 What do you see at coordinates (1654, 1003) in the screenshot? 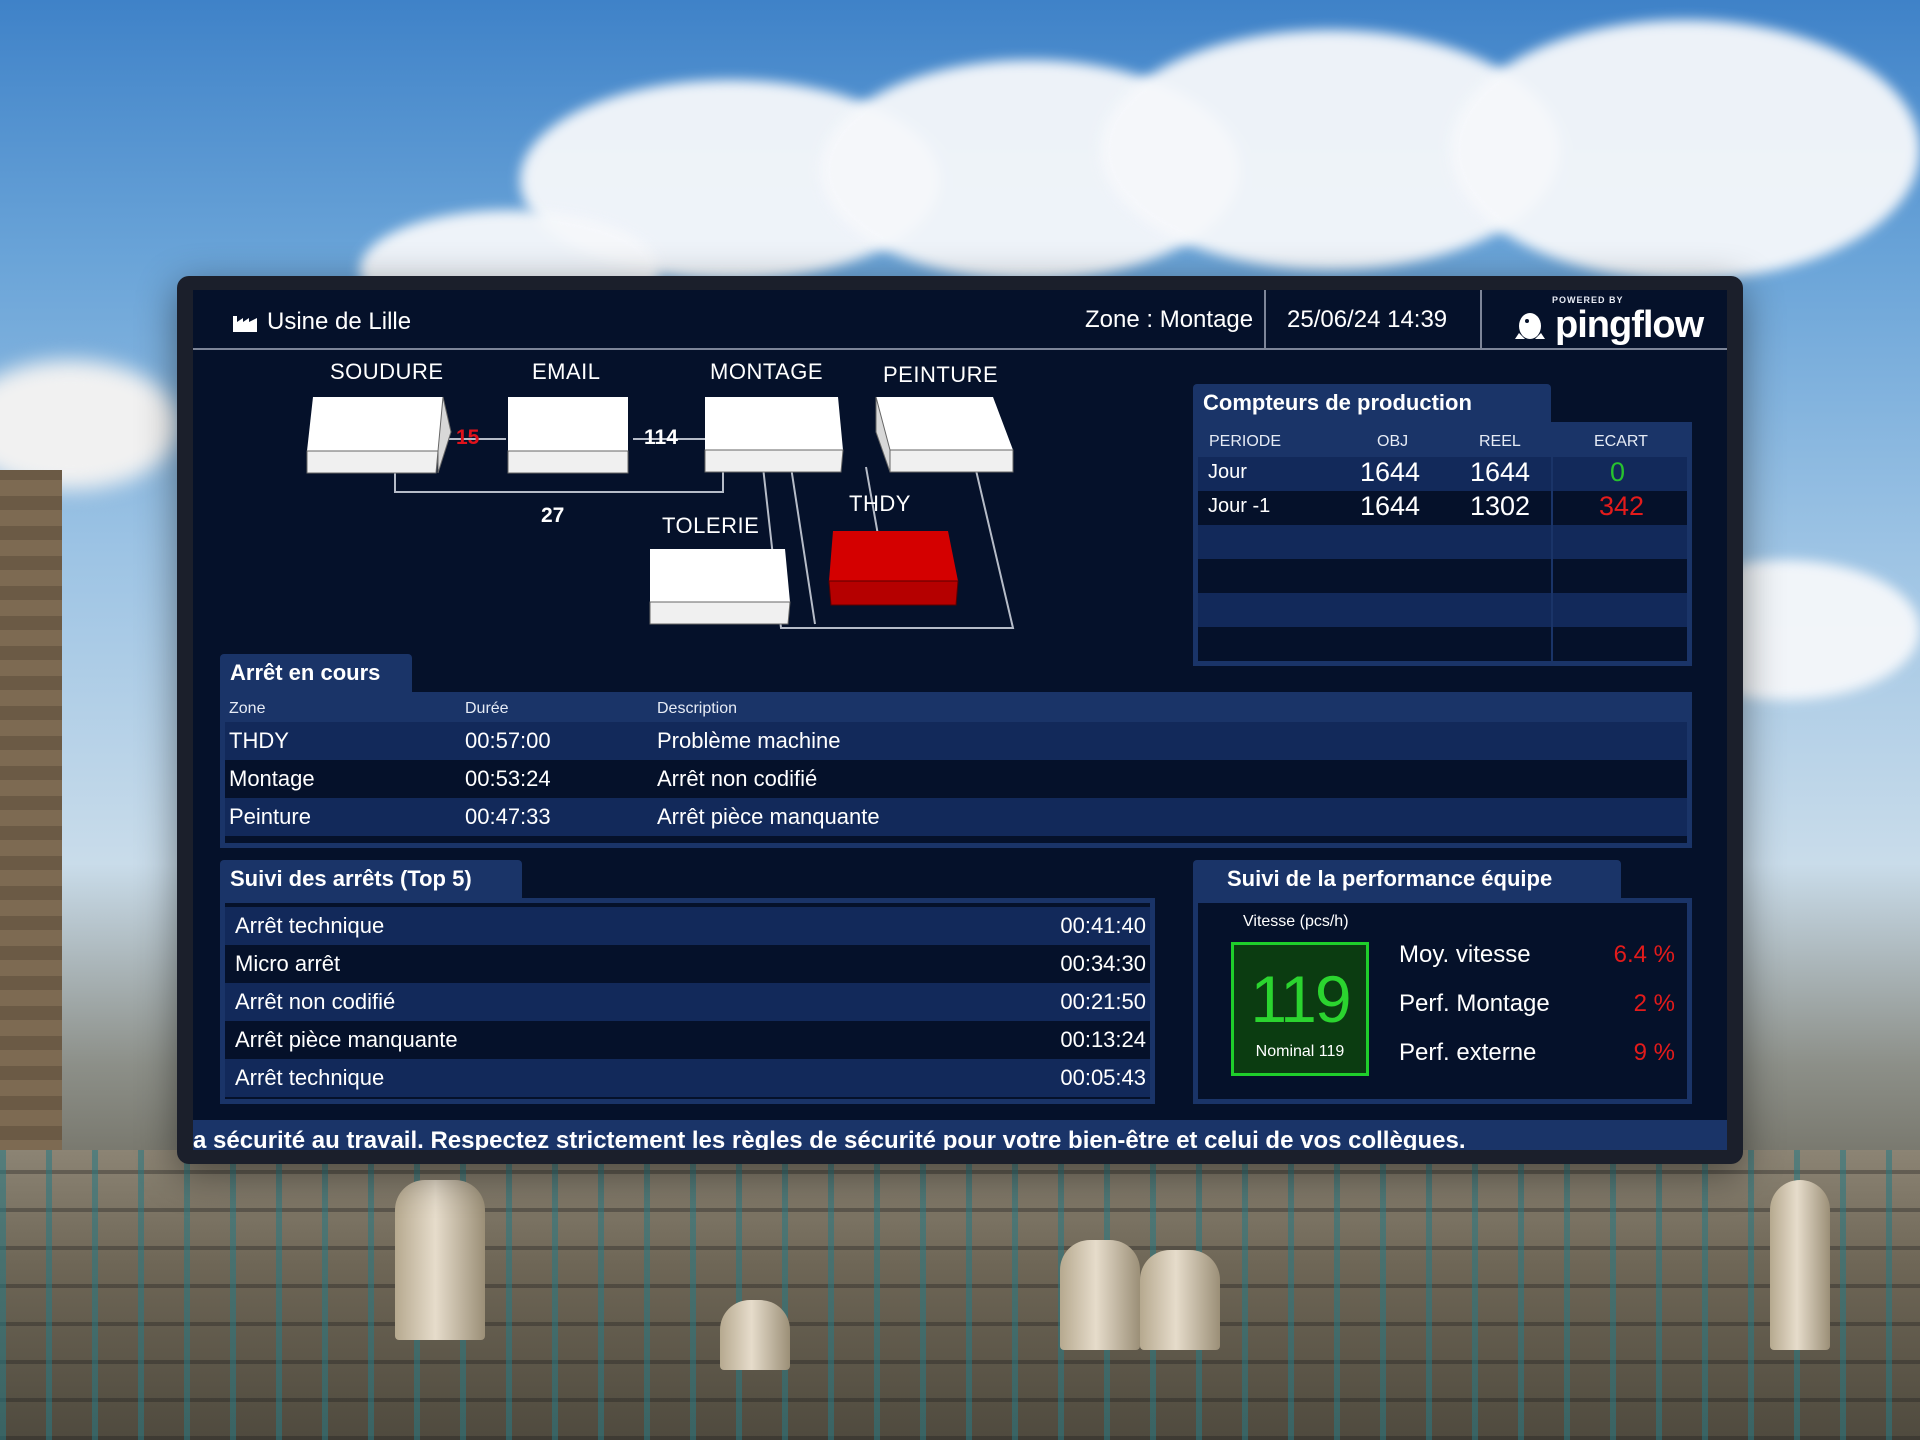
I see `perf-value: 2 %` at bounding box center [1654, 1003].